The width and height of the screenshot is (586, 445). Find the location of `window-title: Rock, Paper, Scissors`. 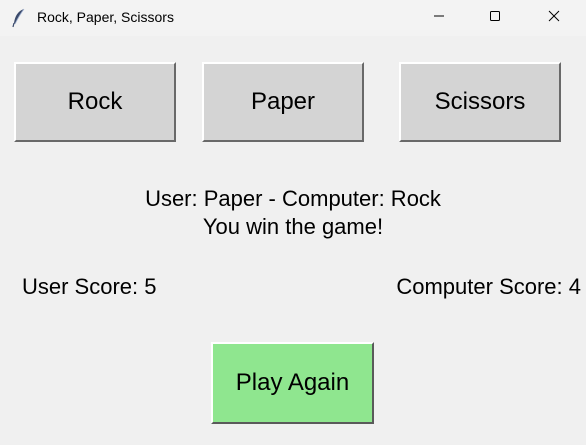

window-title: Rock, Paper, Scissors is located at coordinates (105, 17).